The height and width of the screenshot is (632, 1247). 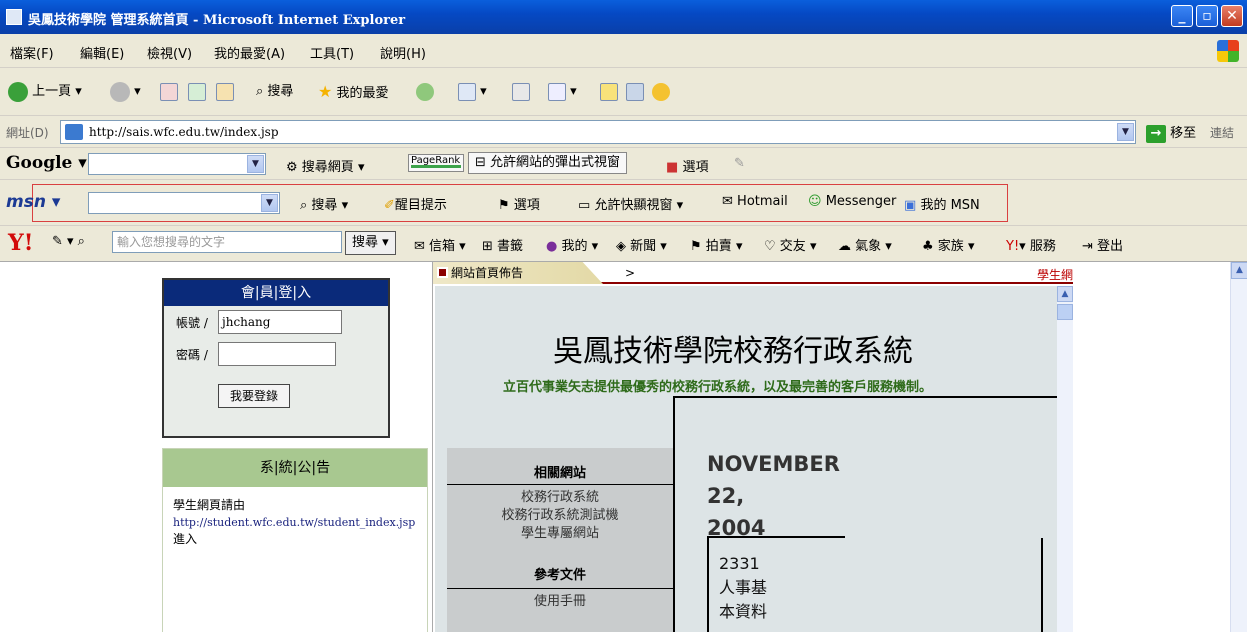 I want to click on minimize-button: _, so click(x=1182, y=16).